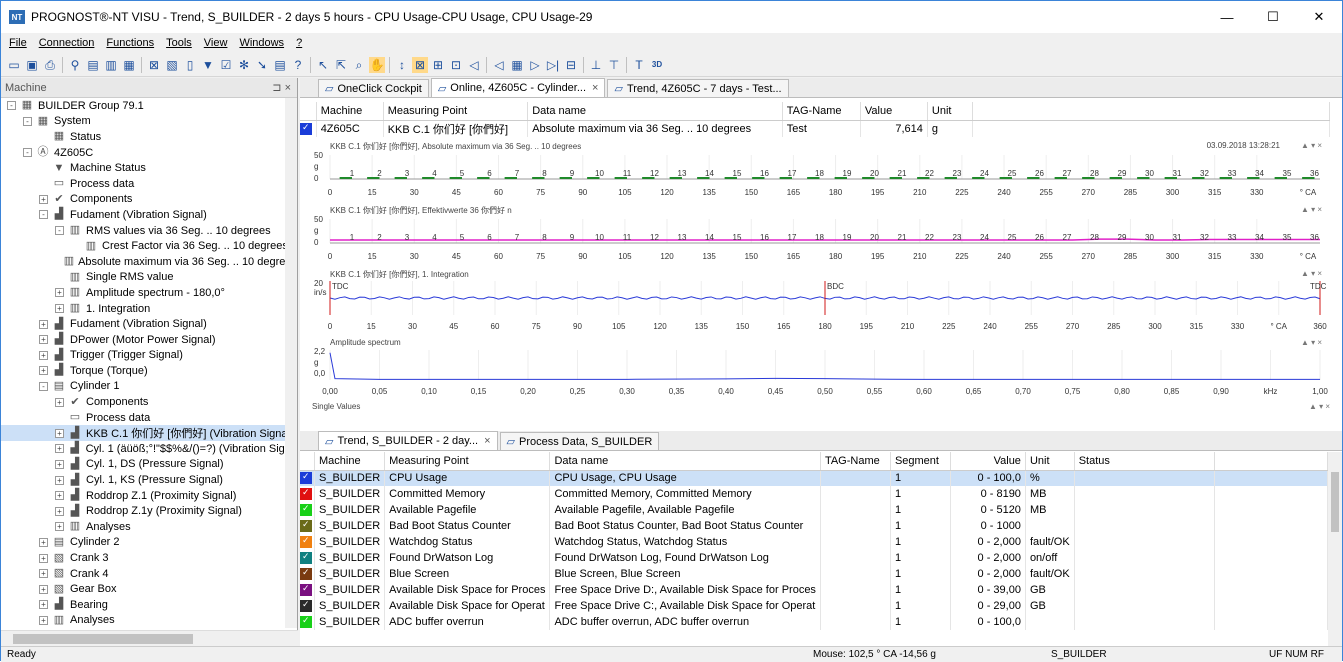  Describe the element at coordinates (535, 65) in the screenshot. I see `next-icon: ▷` at that location.